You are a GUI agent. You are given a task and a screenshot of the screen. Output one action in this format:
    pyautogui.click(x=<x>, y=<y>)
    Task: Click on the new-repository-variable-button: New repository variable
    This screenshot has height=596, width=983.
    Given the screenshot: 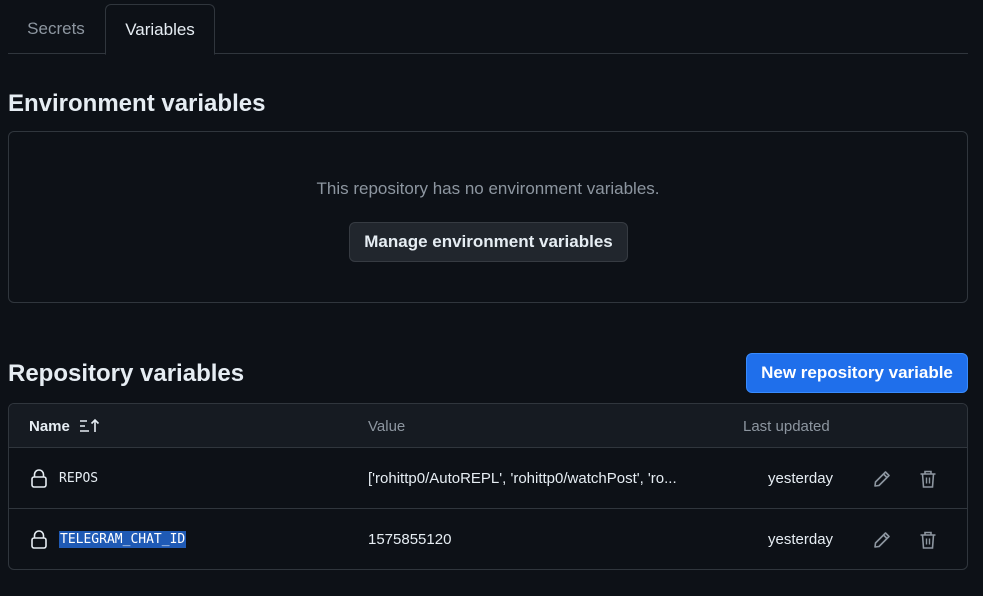 What is the action you would take?
    pyautogui.click(x=857, y=373)
    